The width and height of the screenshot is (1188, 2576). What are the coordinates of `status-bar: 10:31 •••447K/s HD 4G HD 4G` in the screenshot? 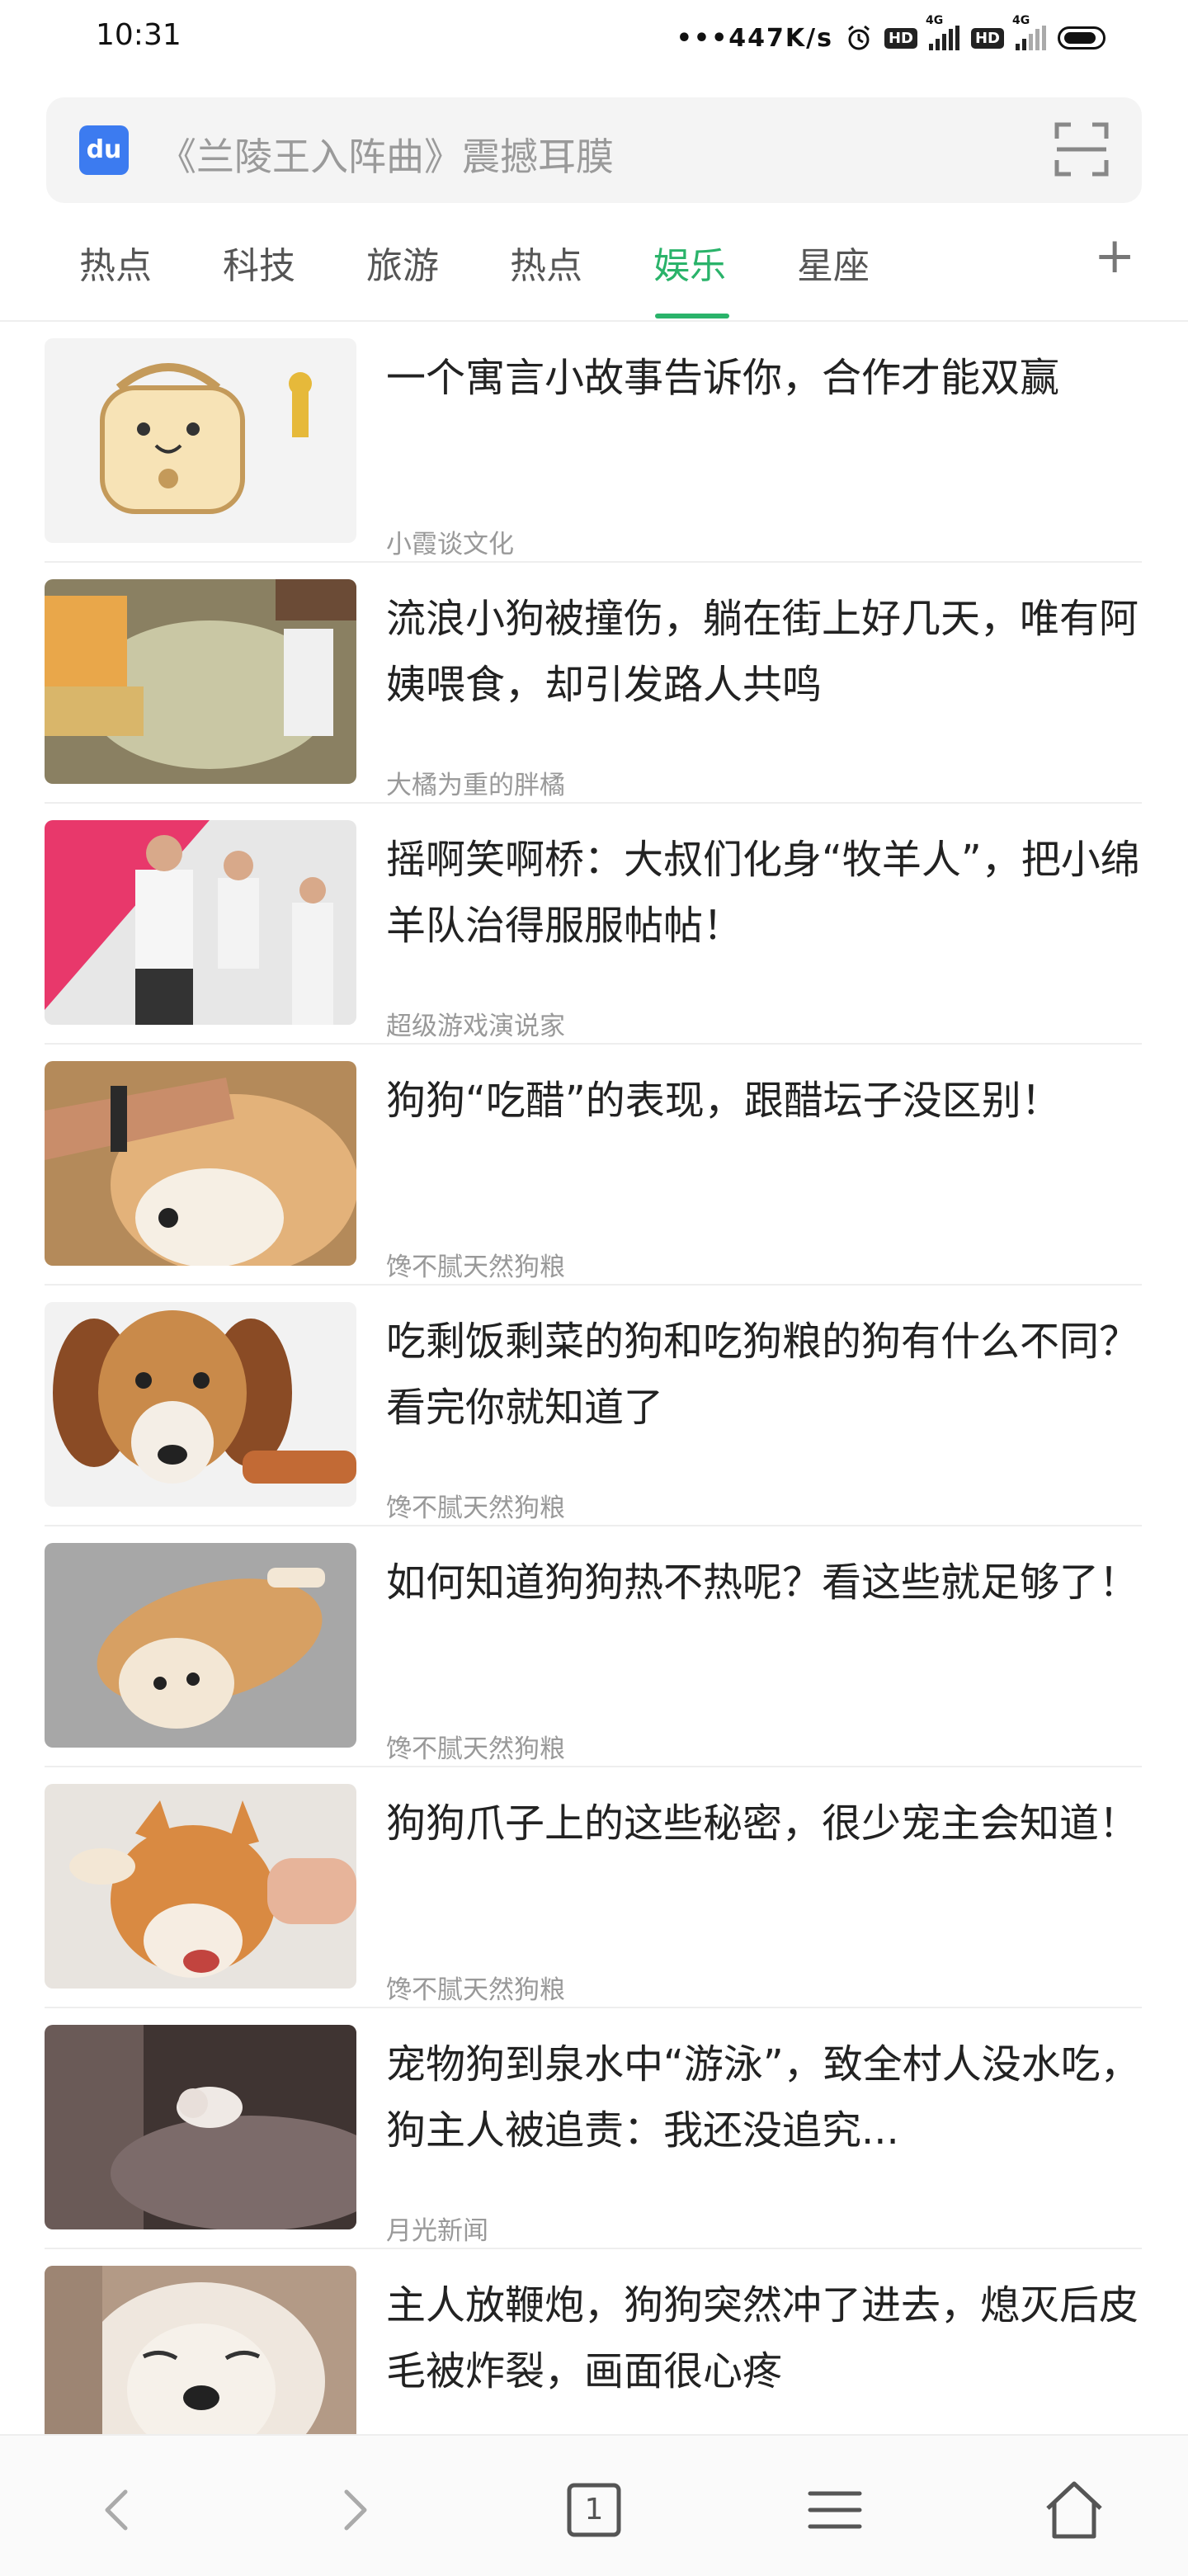 It's located at (594, 39).